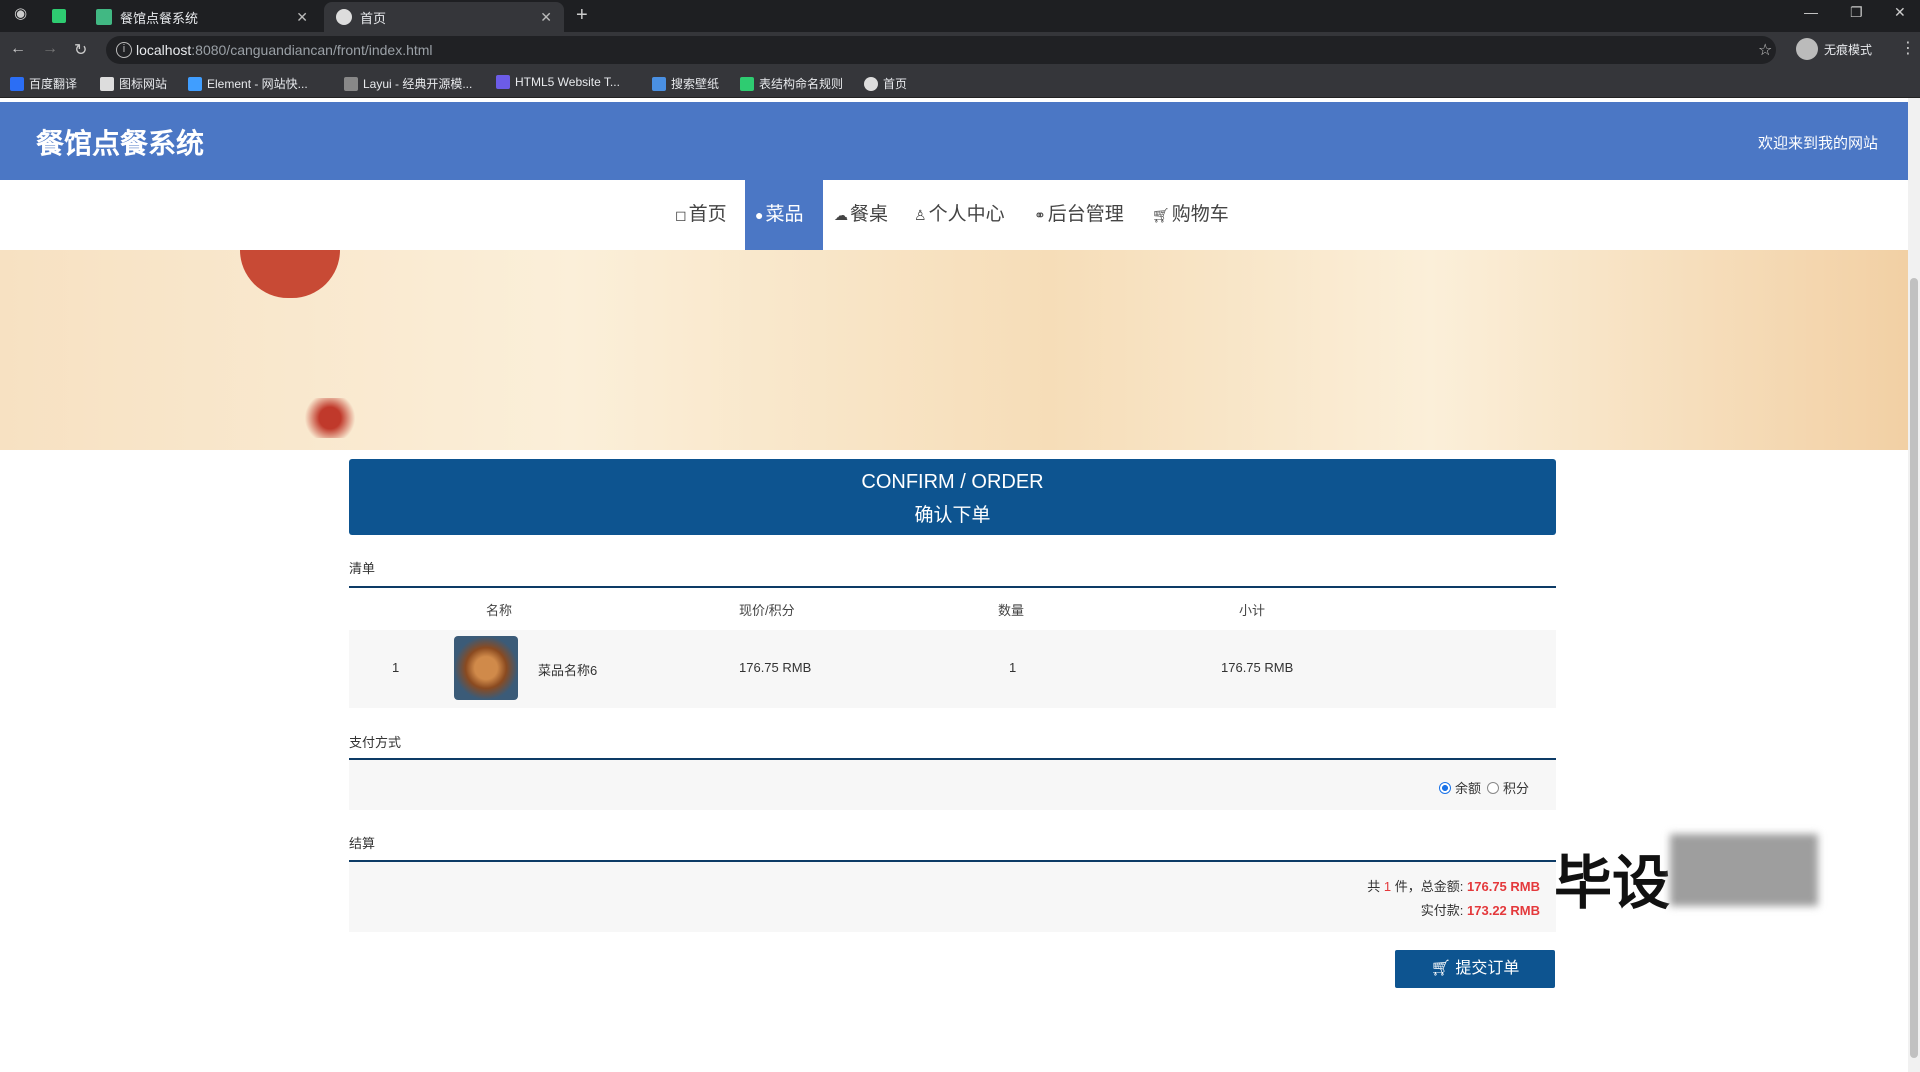 This screenshot has width=1920, height=1072. I want to click on bookmark-item: 表结构命名规则, so click(791, 83).